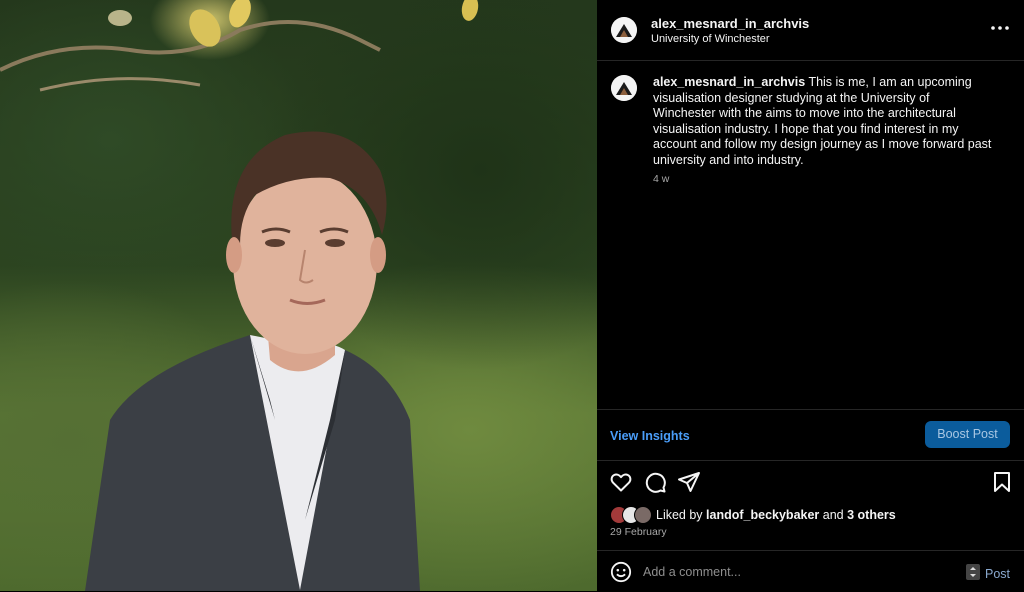 The height and width of the screenshot is (592, 1024). Describe the element at coordinates (810, 435) in the screenshot. I see `insights-bar: View Insights Boost Post` at that location.